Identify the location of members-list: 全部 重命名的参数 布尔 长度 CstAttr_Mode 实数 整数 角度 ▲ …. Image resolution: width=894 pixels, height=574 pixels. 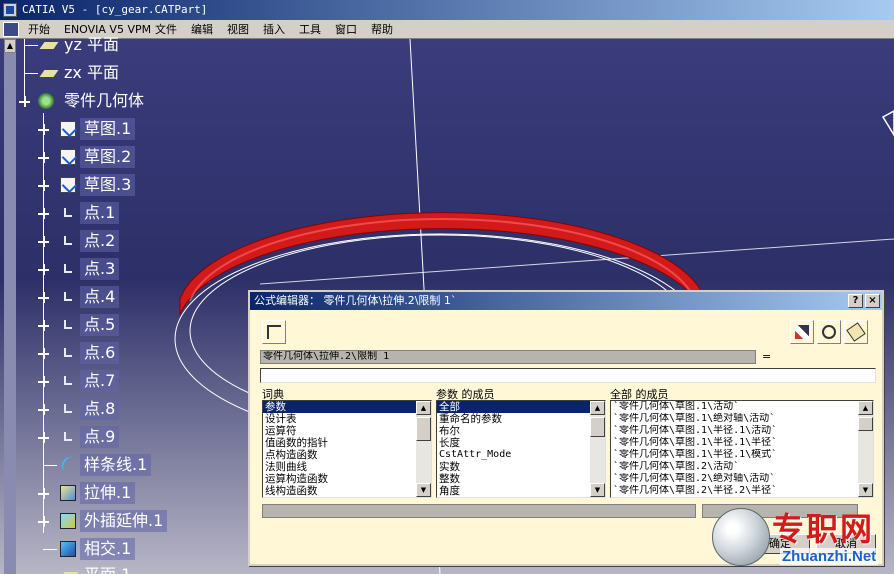
(521, 449).